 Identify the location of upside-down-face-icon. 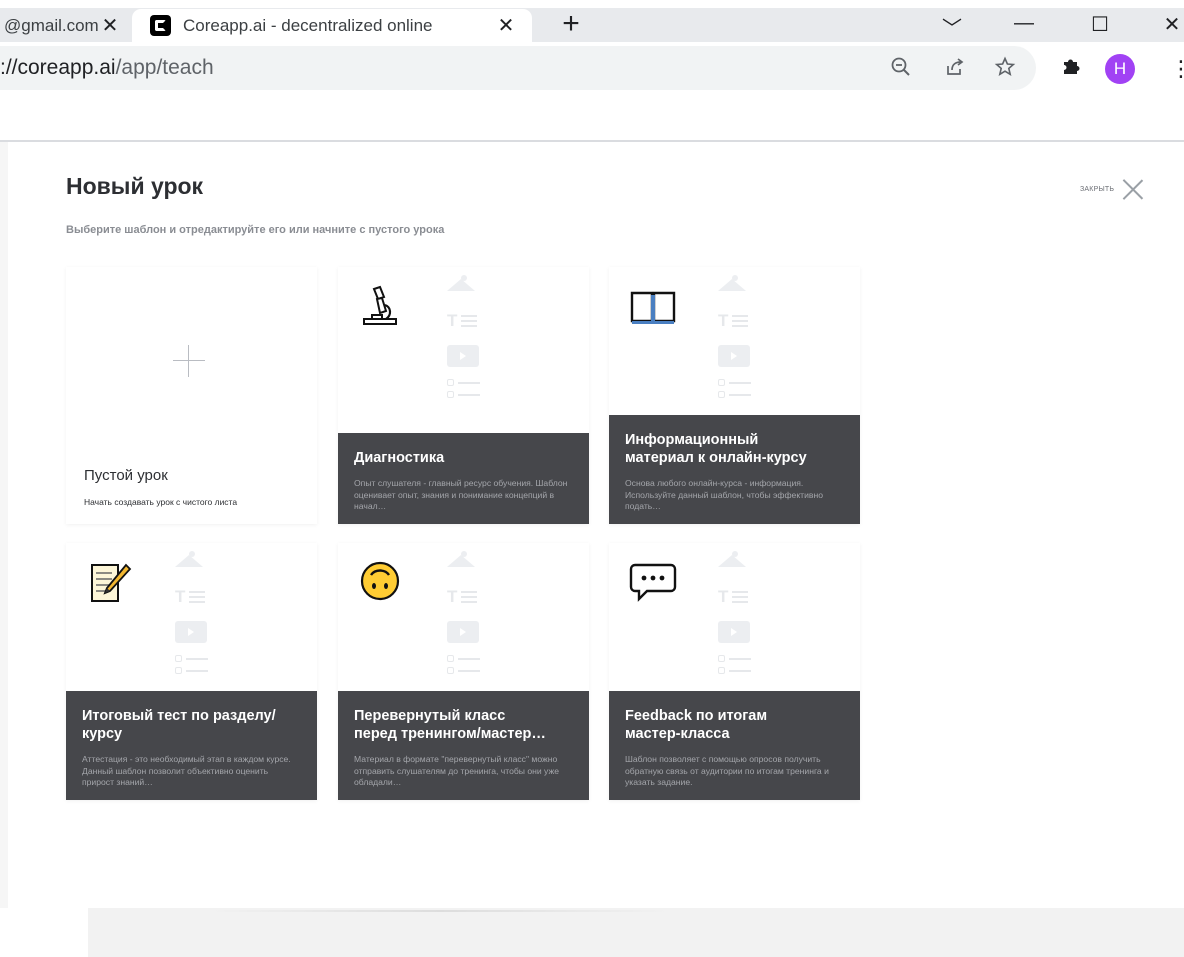
(380, 581).